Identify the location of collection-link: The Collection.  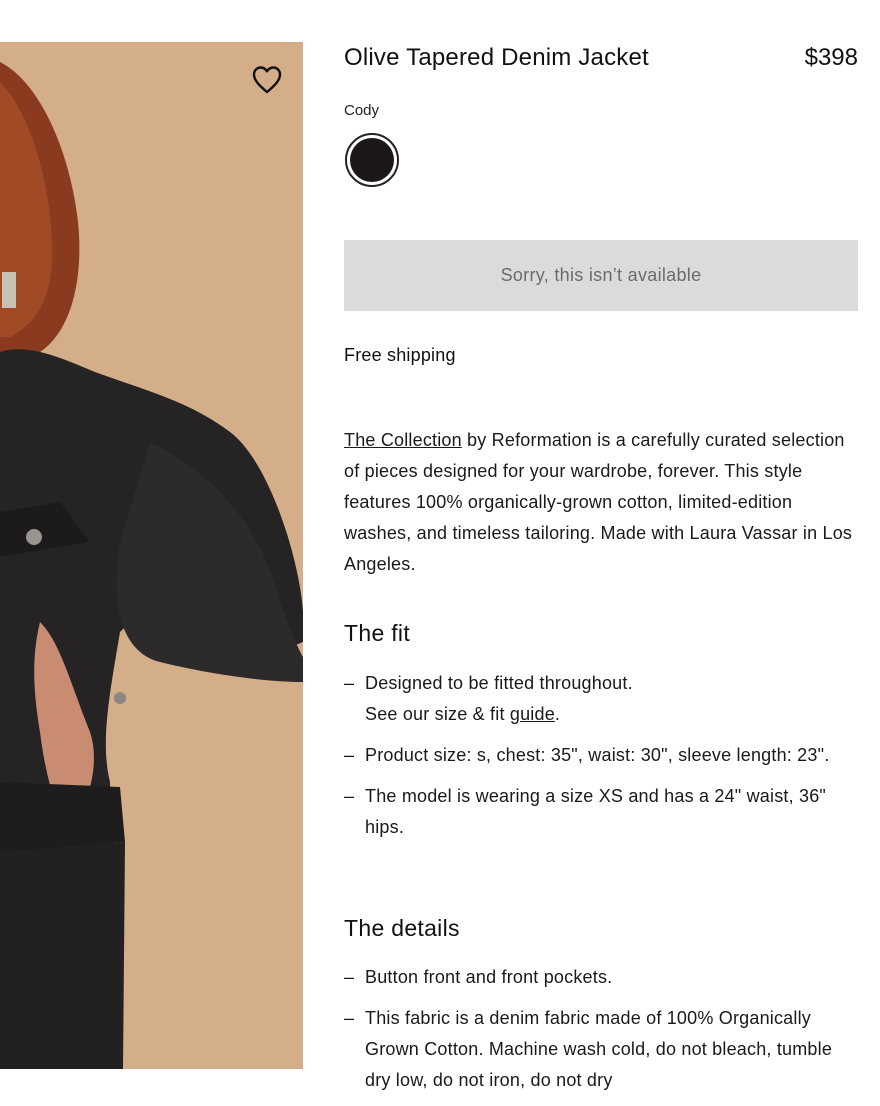
(403, 440).